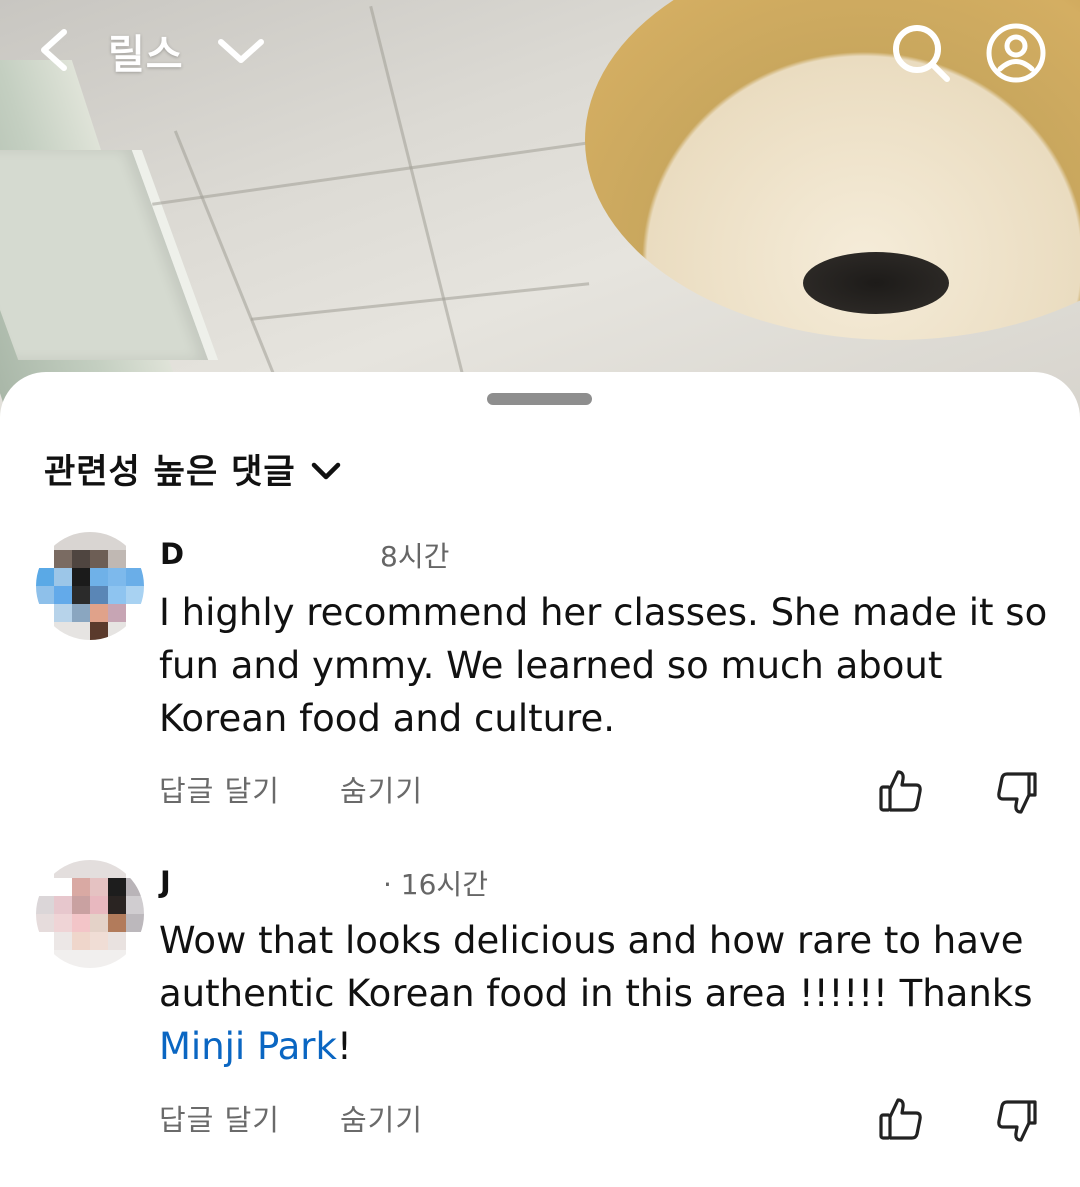 The width and height of the screenshot is (1080, 1187). Describe the element at coordinates (540, 52) in the screenshot. I see `top-bar: 릴스` at that location.